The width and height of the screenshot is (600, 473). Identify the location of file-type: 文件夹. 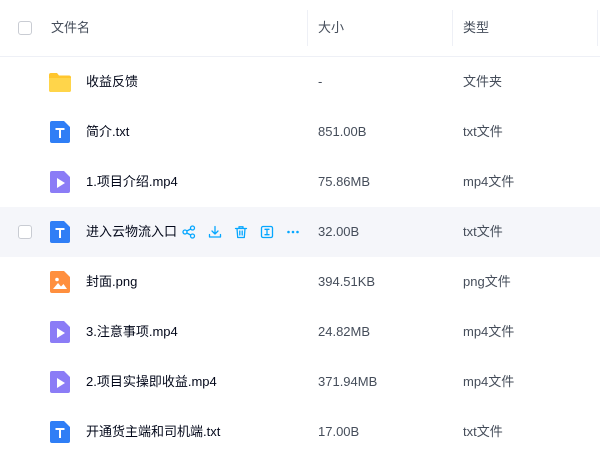
(483, 81).